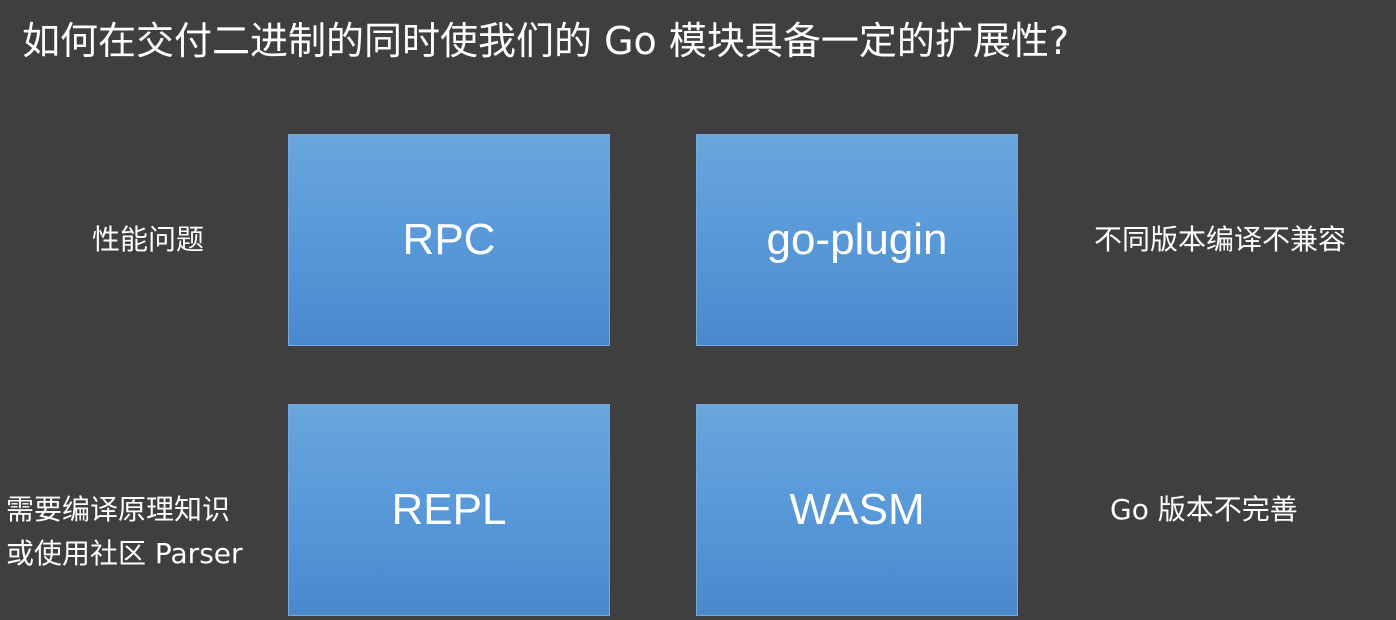  What do you see at coordinates (118, 509) in the screenshot?
I see `option-note-line: 需要编译原理知识` at bounding box center [118, 509].